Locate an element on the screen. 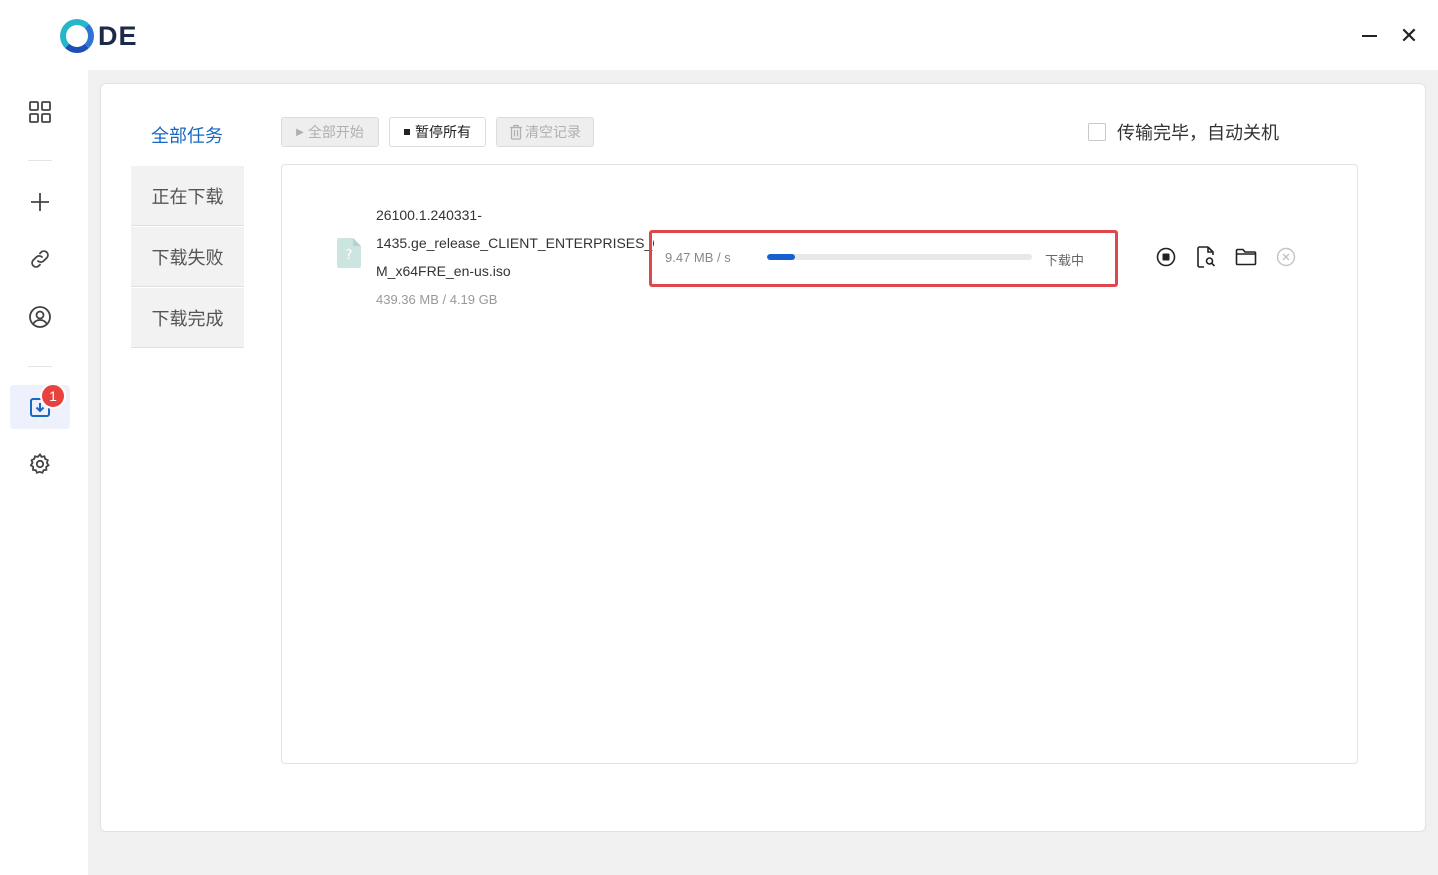  tab-all-tasks: 全部任务 is located at coordinates (187, 135).